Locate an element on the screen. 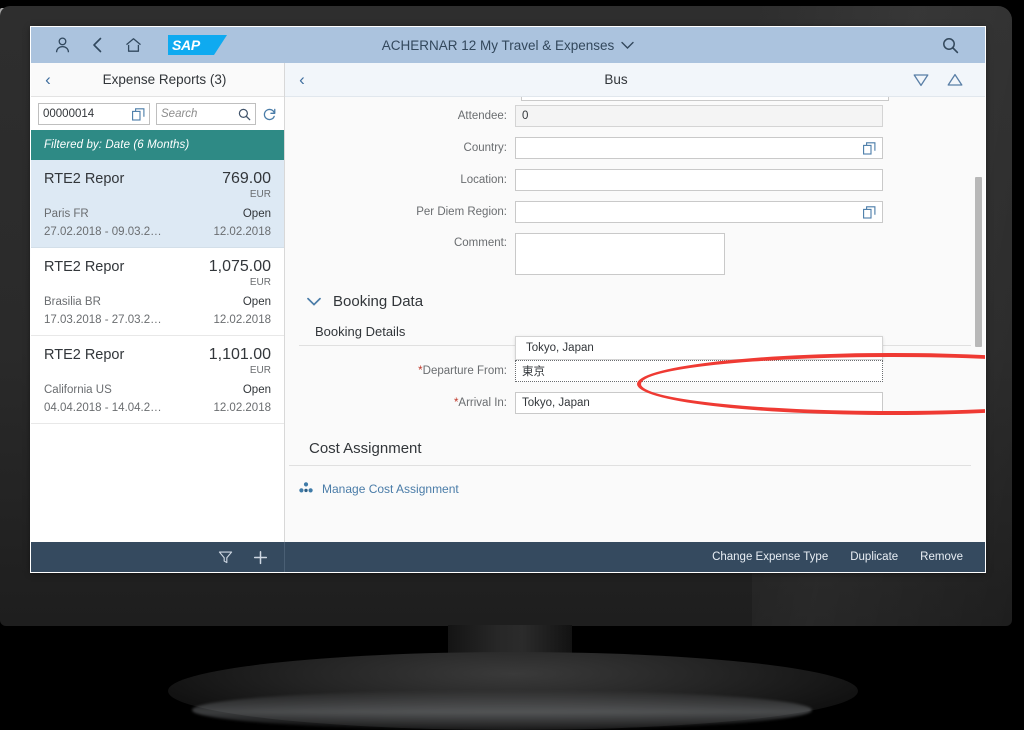 The image size is (1024, 730). attendee-input: 0 is located at coordinates (699, 116).